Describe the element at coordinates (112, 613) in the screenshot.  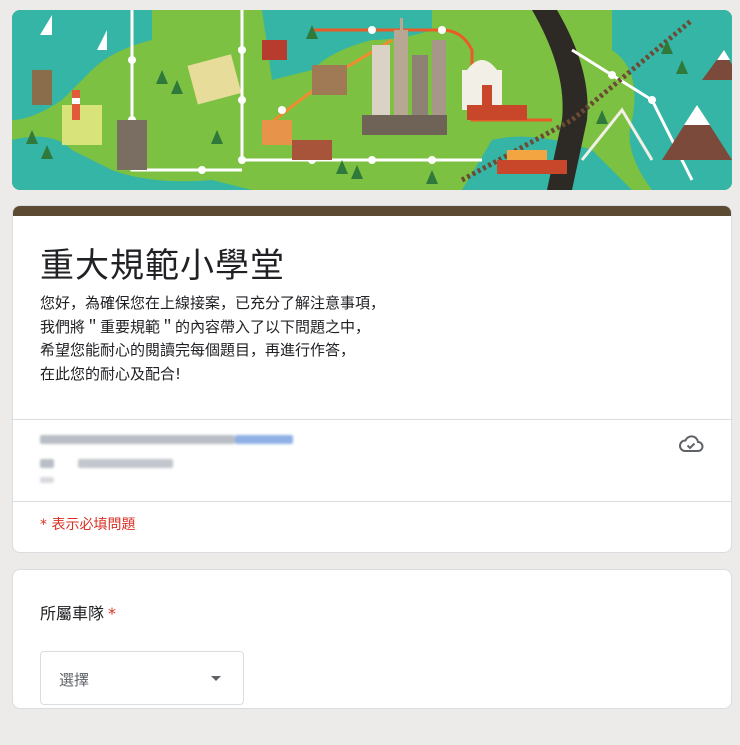
I see `required-star: *` at that location.